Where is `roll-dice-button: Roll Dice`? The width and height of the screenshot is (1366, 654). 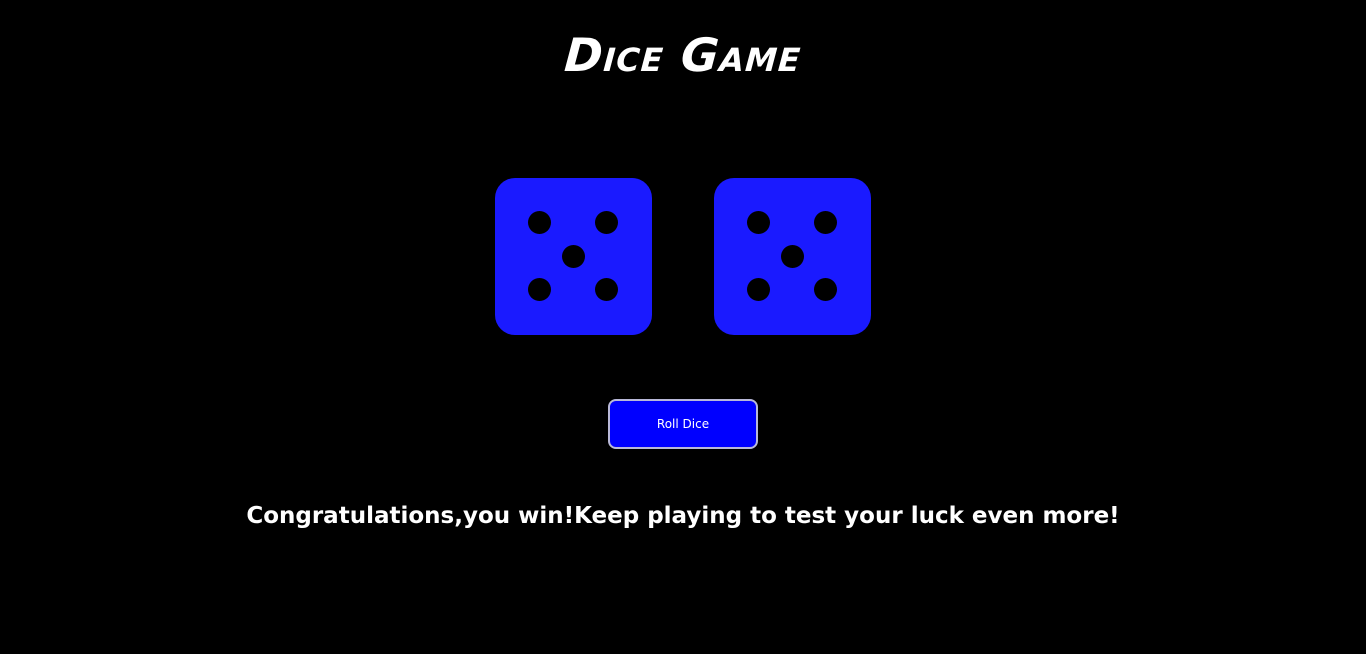 roll-dice-button: Roll Dice is located at coordinates (683, 424).